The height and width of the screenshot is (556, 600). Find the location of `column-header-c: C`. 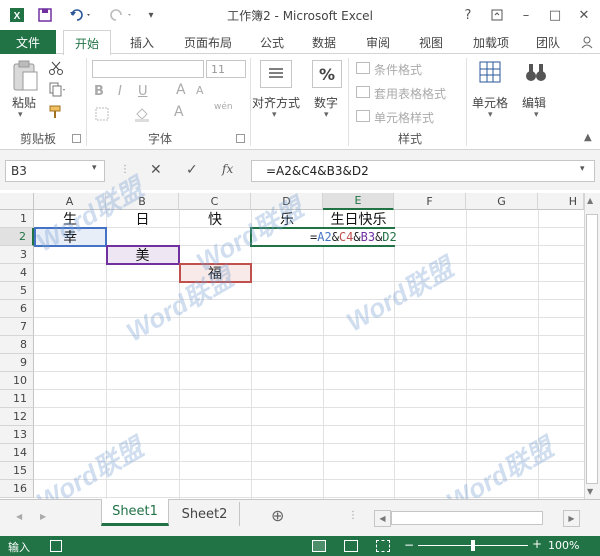

column-header-c: C is located at coordinates (215, 201).